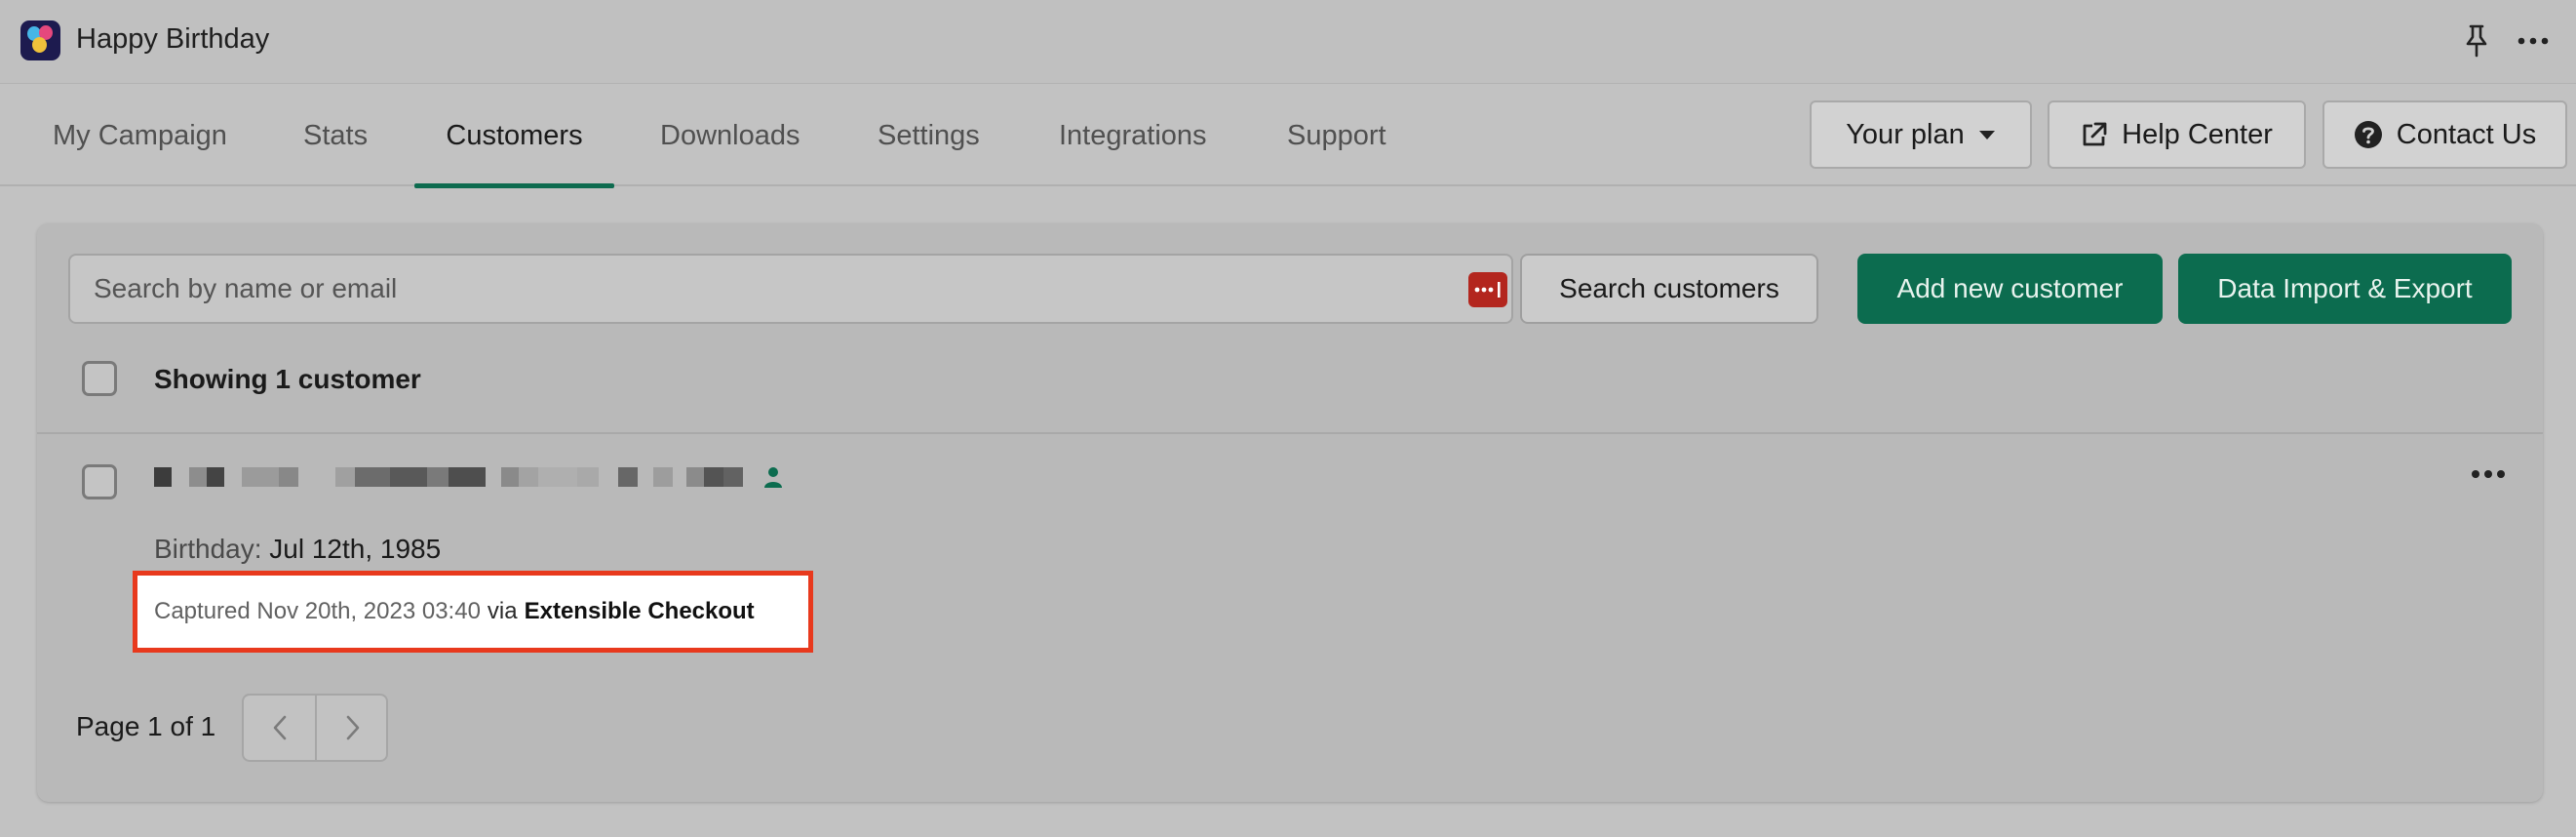  I want to click on birthday-value: Jul 12th, 1985, so click(355, 549).